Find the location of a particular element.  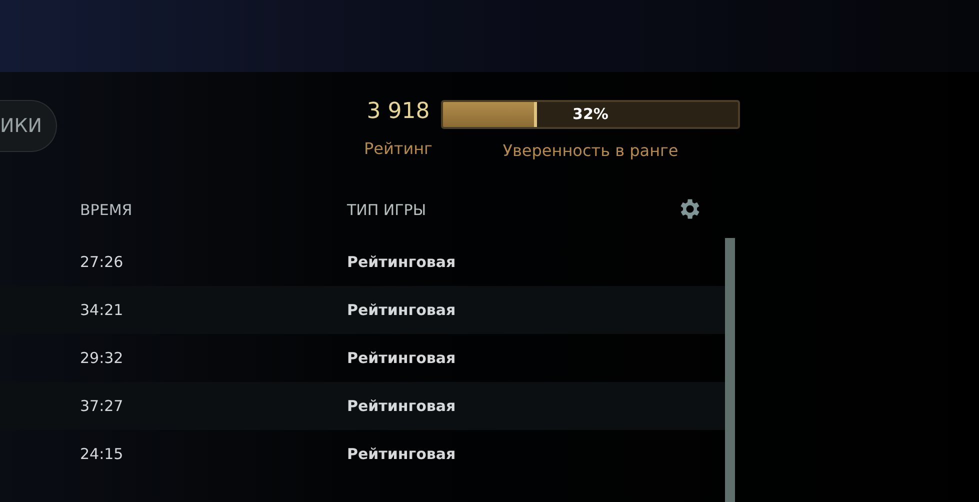

column-header: ВРЕМЯ is located at coordinates (107, 210).